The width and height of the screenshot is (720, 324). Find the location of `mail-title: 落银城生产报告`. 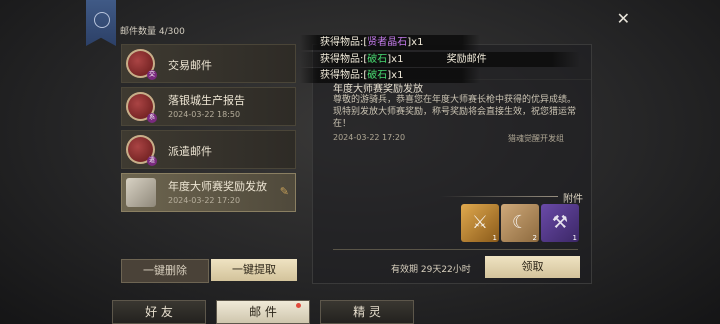

mail-title: 落银城生产报告 is located at coordinates (206, 100).